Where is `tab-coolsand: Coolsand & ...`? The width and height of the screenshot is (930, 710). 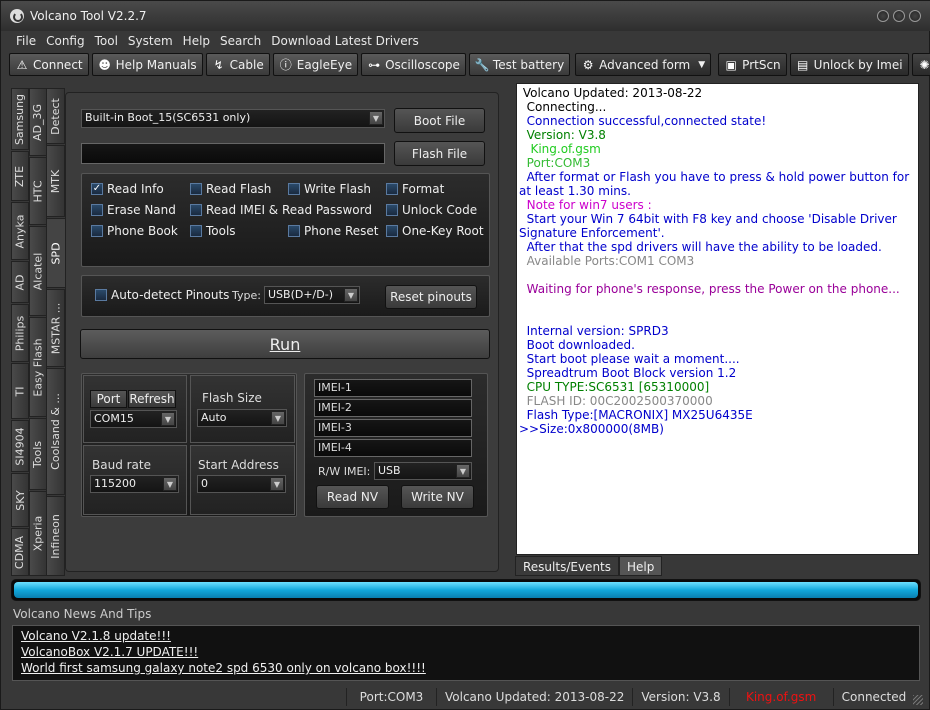
tab-coolsand: Coolsand & ... is located at coordinates (55, 431).